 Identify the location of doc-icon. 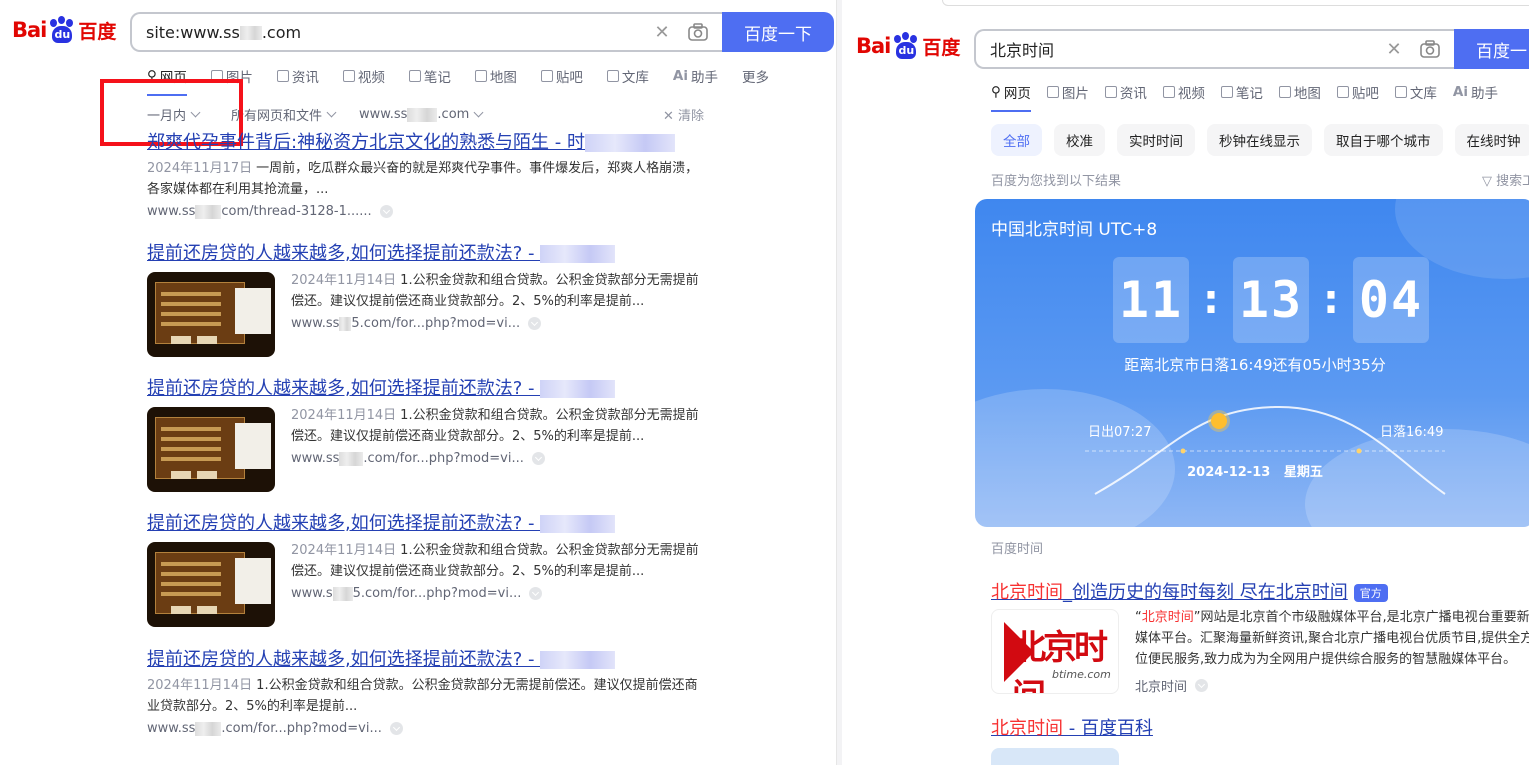
(612, 76).